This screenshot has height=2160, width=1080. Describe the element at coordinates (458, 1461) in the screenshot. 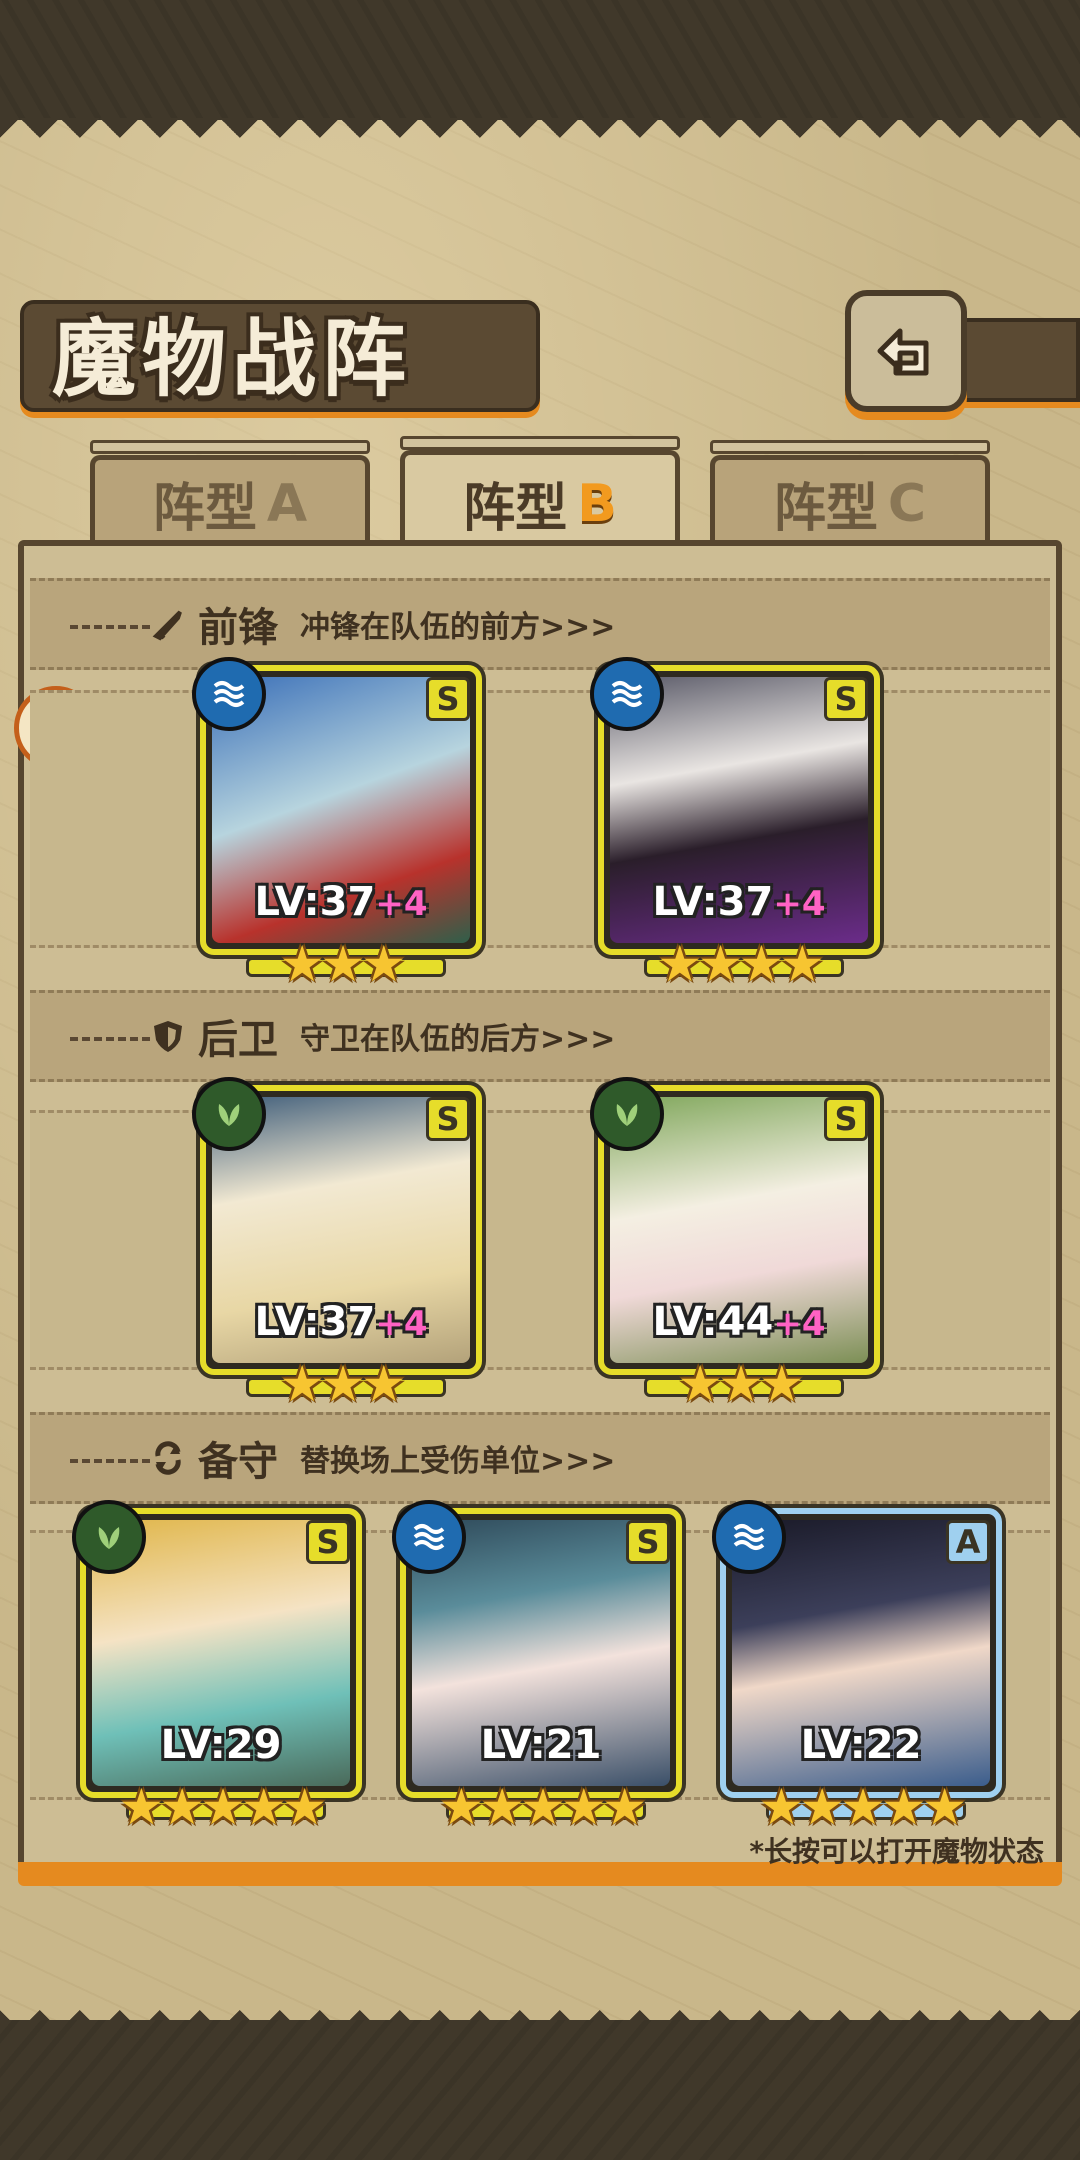

I see `section-reserve-desc: 替换场上受伤单位>>>` at that location.